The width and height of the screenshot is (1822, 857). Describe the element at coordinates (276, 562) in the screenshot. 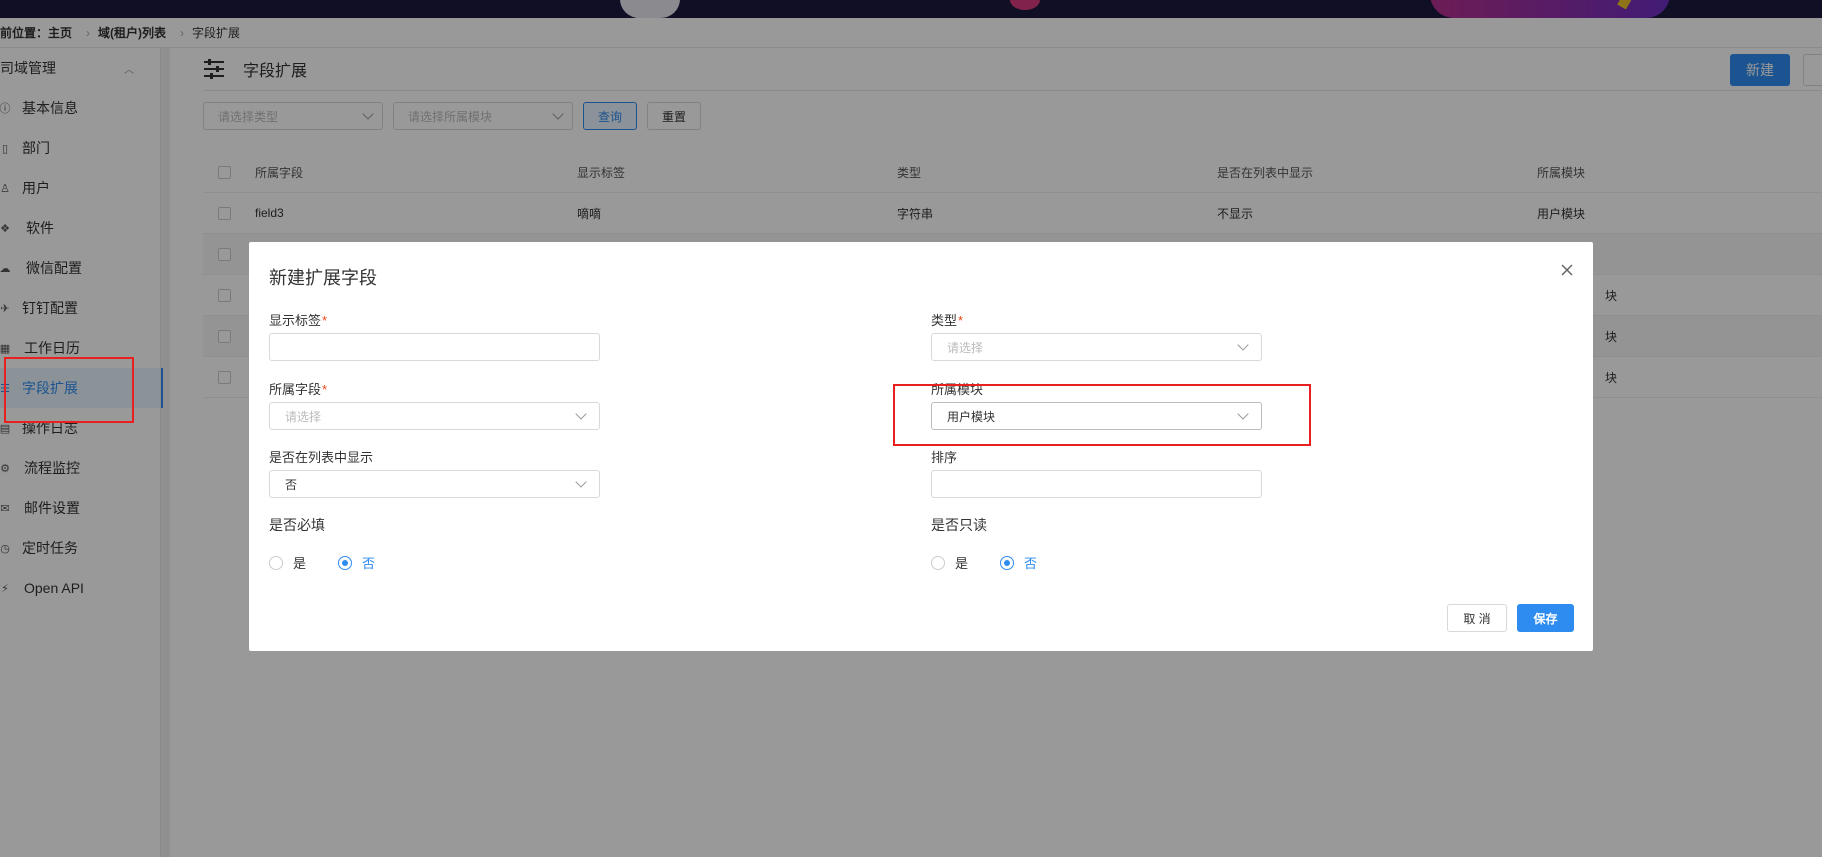

I see `required-yes-radio` at that location.